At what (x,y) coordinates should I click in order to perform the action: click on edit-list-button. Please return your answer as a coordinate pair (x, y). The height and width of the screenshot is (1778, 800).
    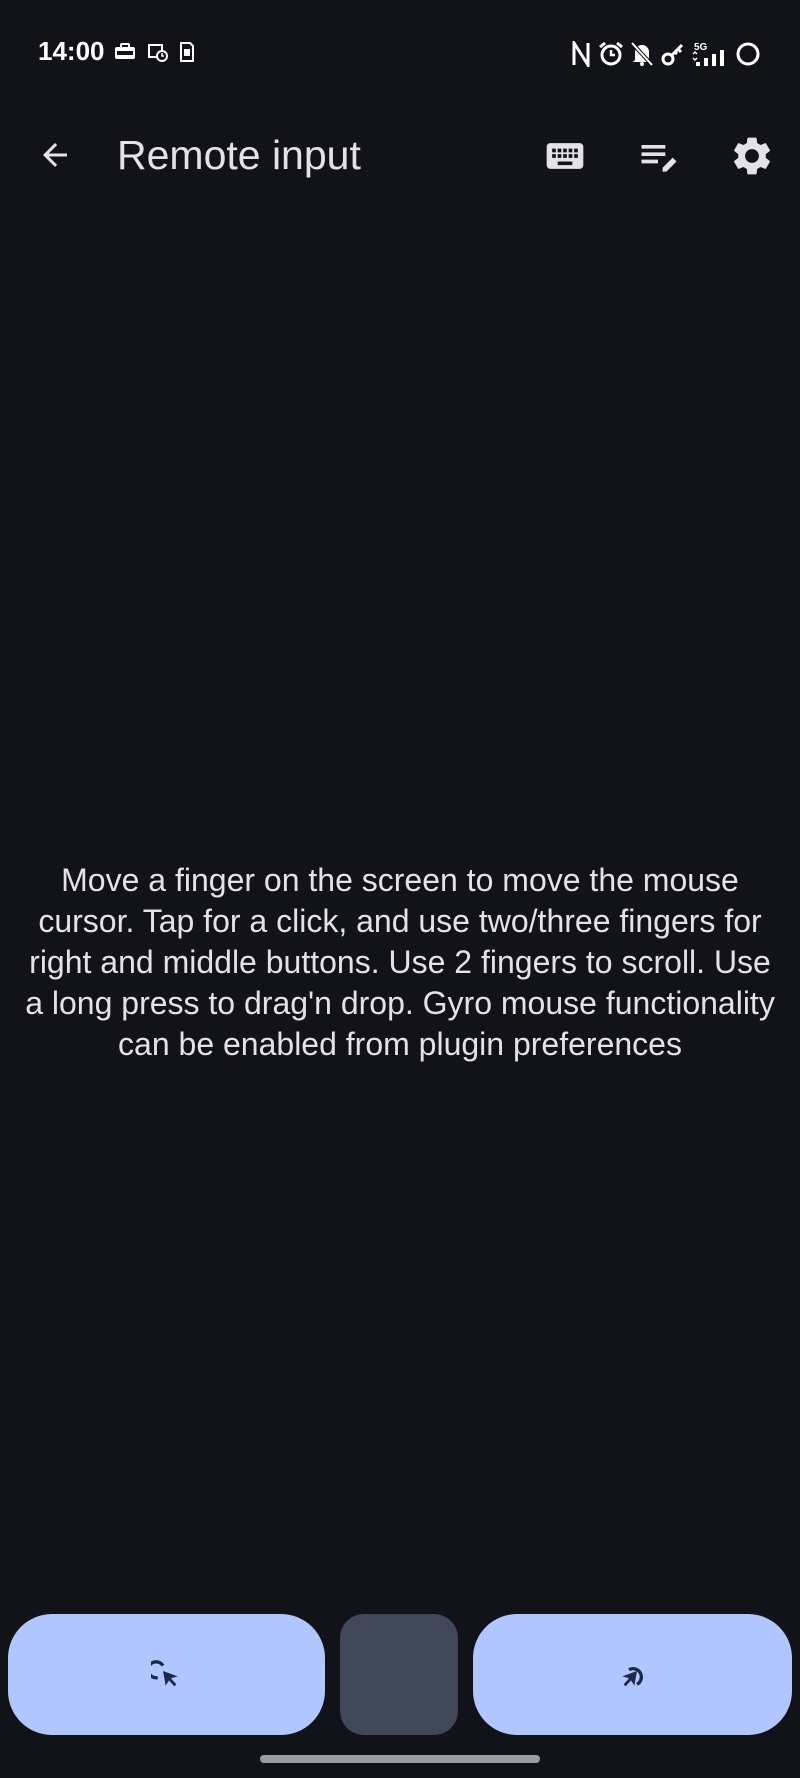
    Looking at the image, I should click on (658, 156).